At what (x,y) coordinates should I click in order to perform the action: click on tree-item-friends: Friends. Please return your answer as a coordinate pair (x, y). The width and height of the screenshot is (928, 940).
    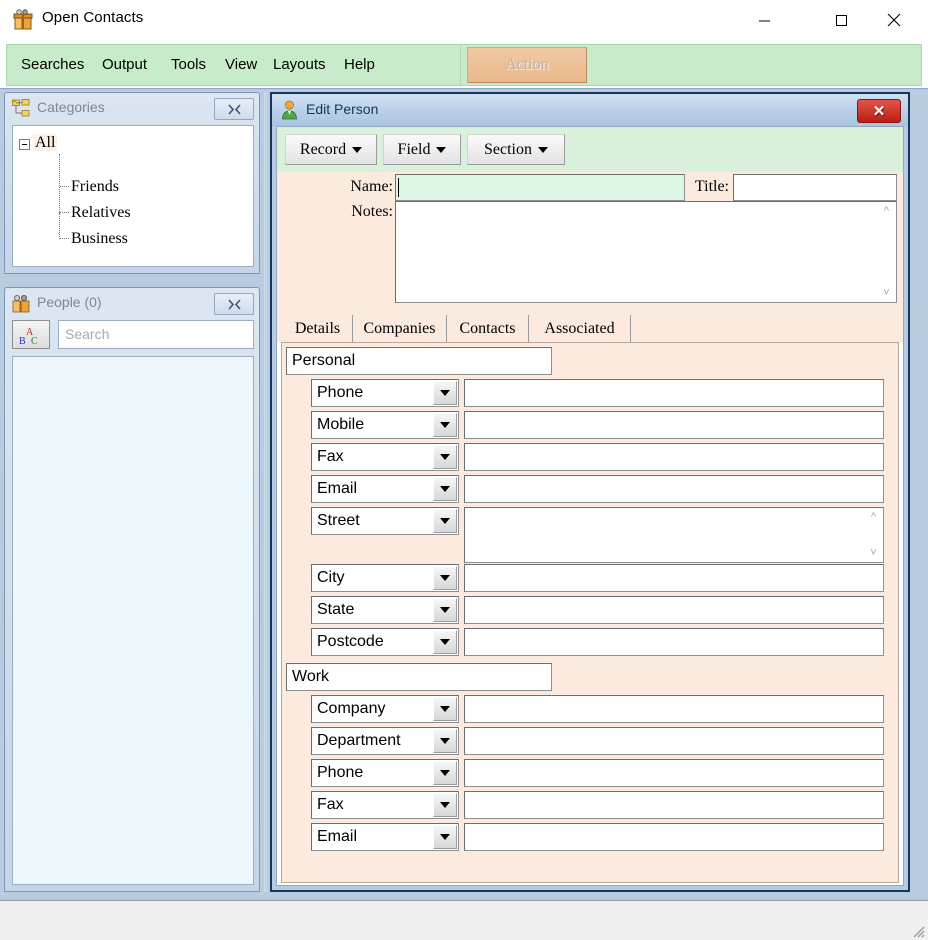
    Looking at the image, I should click on (95, 187).